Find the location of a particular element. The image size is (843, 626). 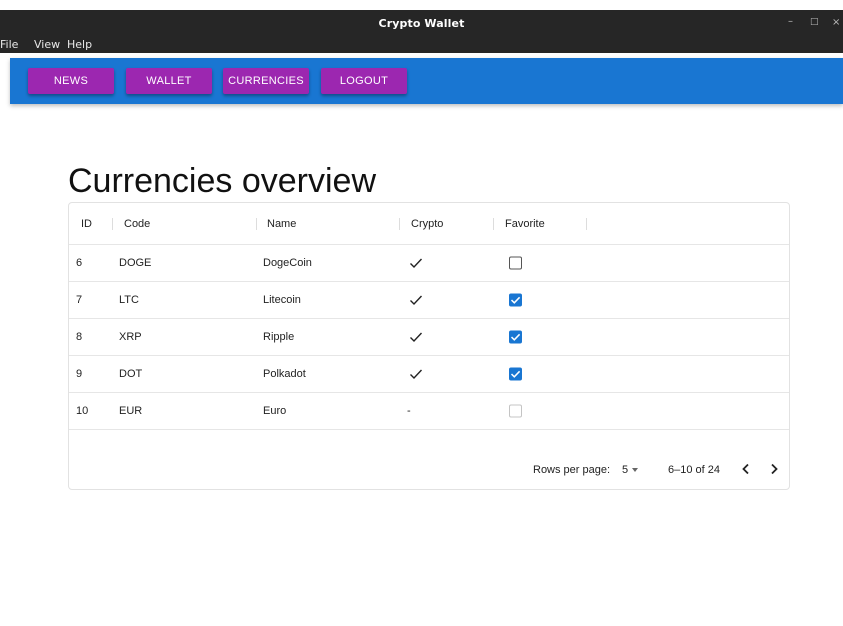

cell-code: DOGE is located at coordinates (135, 263).